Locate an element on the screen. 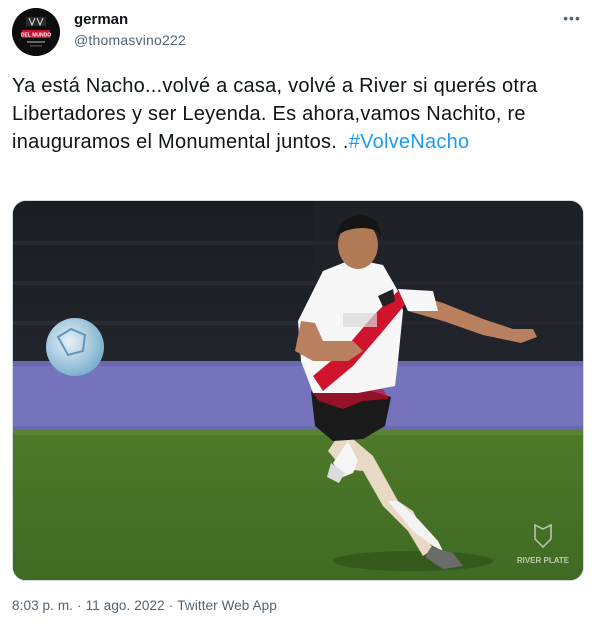 The width and height of the screenshot is (600, 626). tweet-meta: 8:03 p. m. · 11 ago. 2022 · Twitter Web App is located at coordinates (146, 605).